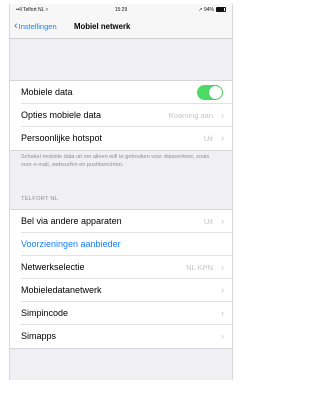 This screenshot has width=320, height=404. What do you see at coordinates (40, 199) in the screenshot?
I see `section-header-carrier: TELFORT NL` at bounding box center [40, 199].